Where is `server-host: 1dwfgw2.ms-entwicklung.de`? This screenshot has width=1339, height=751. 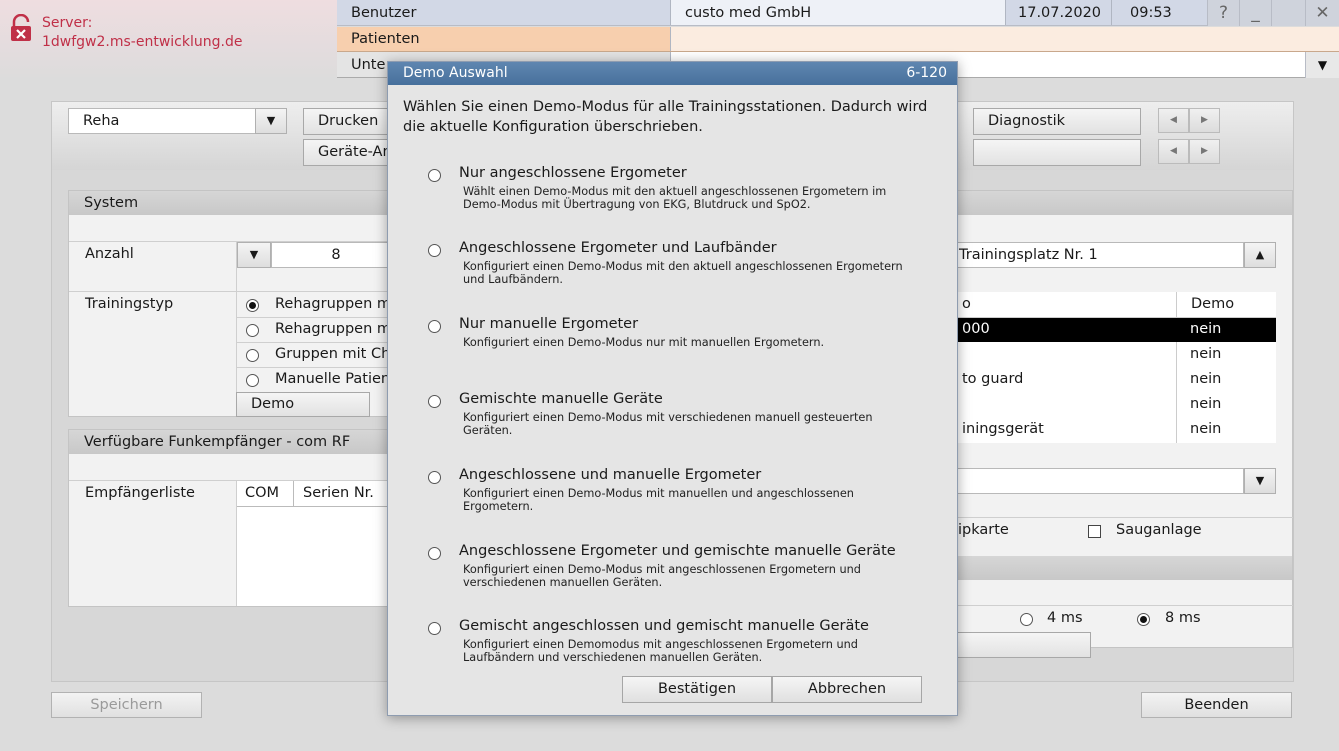
server-host: 1dwfgw2.ms-entwicklung.de is located at coordinates (142, 42).